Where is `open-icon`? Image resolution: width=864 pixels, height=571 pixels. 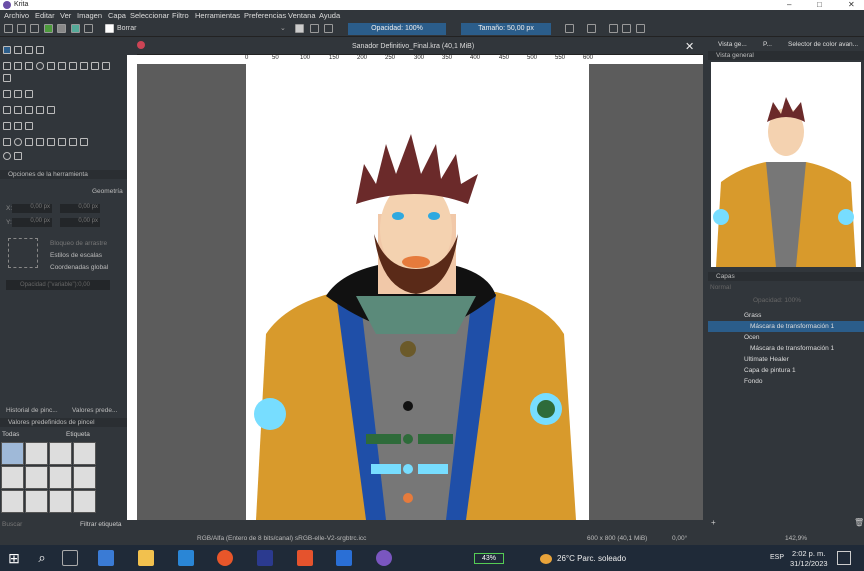
open-icon is located at coordinates (21, 28).